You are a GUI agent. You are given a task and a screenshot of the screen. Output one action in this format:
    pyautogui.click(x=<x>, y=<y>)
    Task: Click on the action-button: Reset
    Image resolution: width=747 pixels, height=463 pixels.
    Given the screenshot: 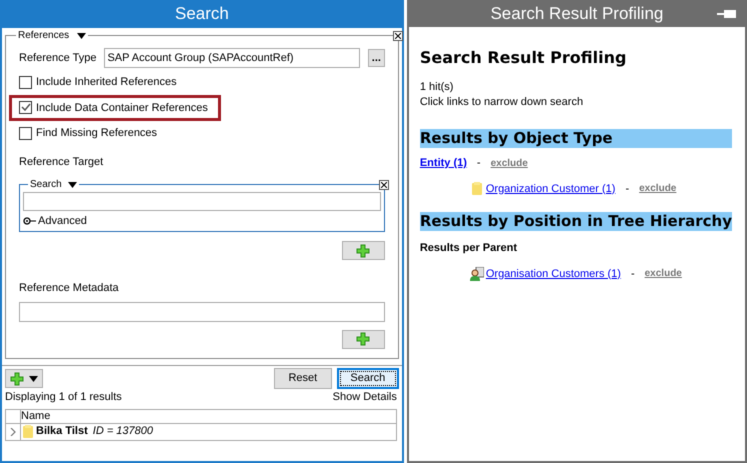 What is the action you would take?
    pyautogui.click(x=303, y=378)
    